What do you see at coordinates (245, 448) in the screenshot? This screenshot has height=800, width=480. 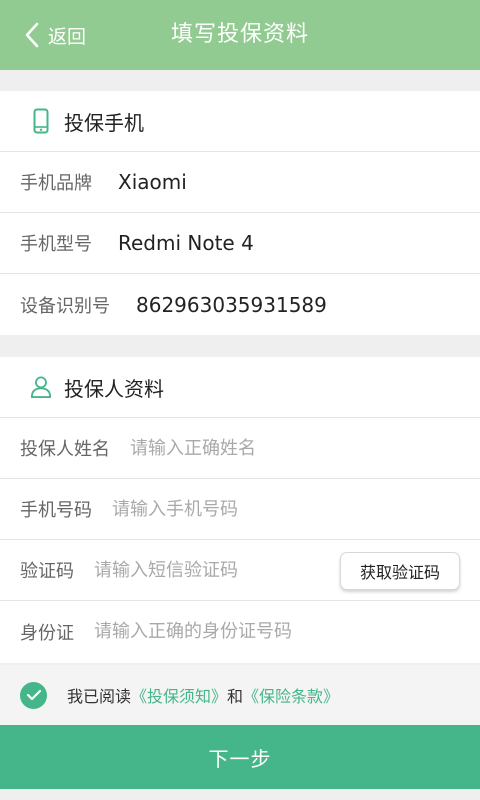 I see `name-input` at bounding box center [245, 448].